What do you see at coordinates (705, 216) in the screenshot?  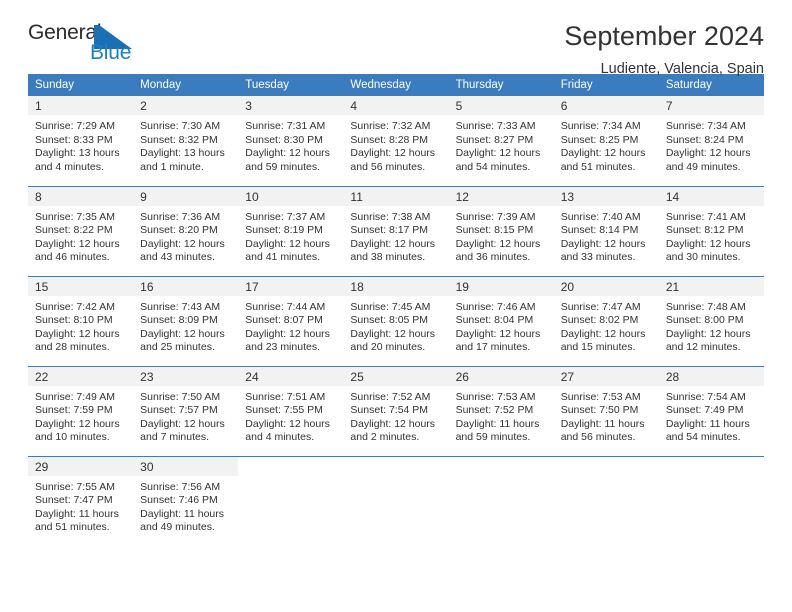 I see `sunrise-time: Sunrise: 7:41 AM` at bounding box center [705, 216].